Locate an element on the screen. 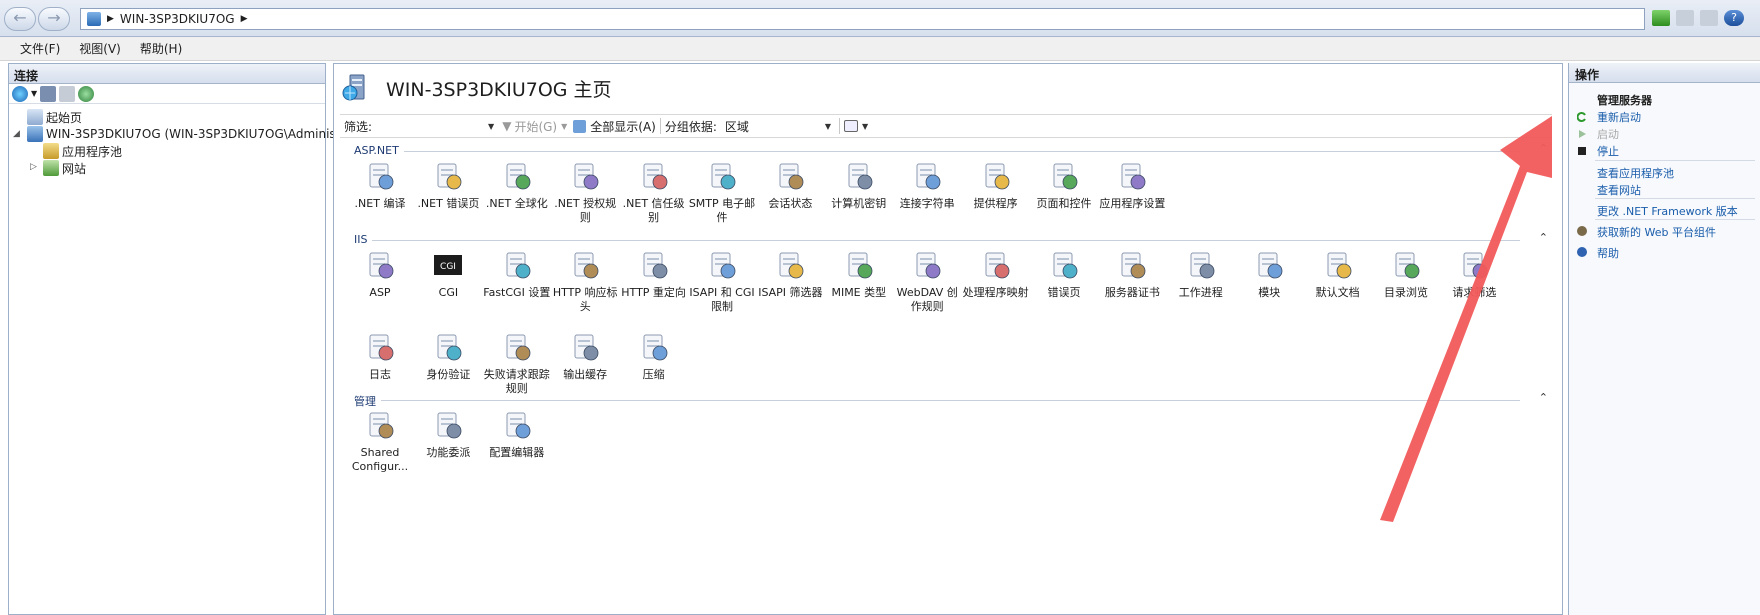 The width and height of the screenshot is (1760, 615). feature-item: 日志 is located at coordinates (380, 356).